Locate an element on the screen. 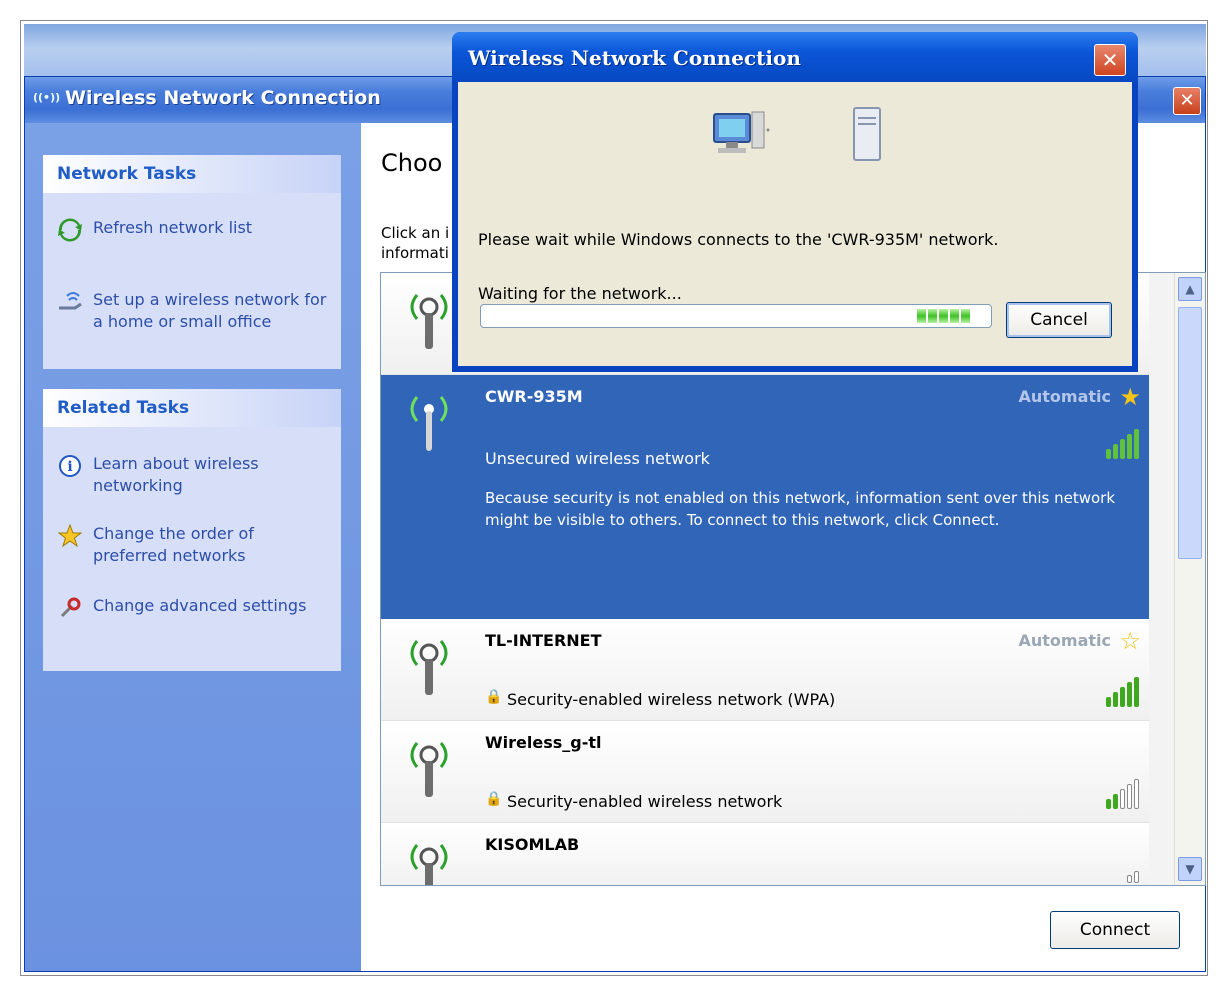  settings-icon is located at coordinates (70, 608).